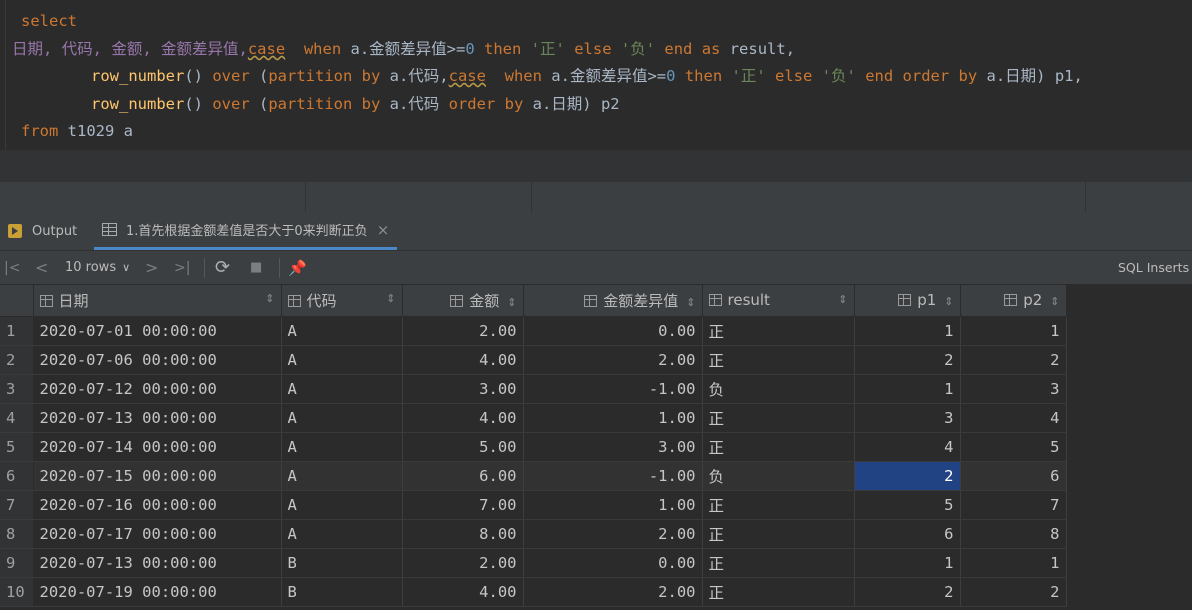  What do you see at coordinates (157, 476) in the screenshot?
I see `table-cell-date: 2020-07-15 00:00:00` at bounding box center [157, 476].